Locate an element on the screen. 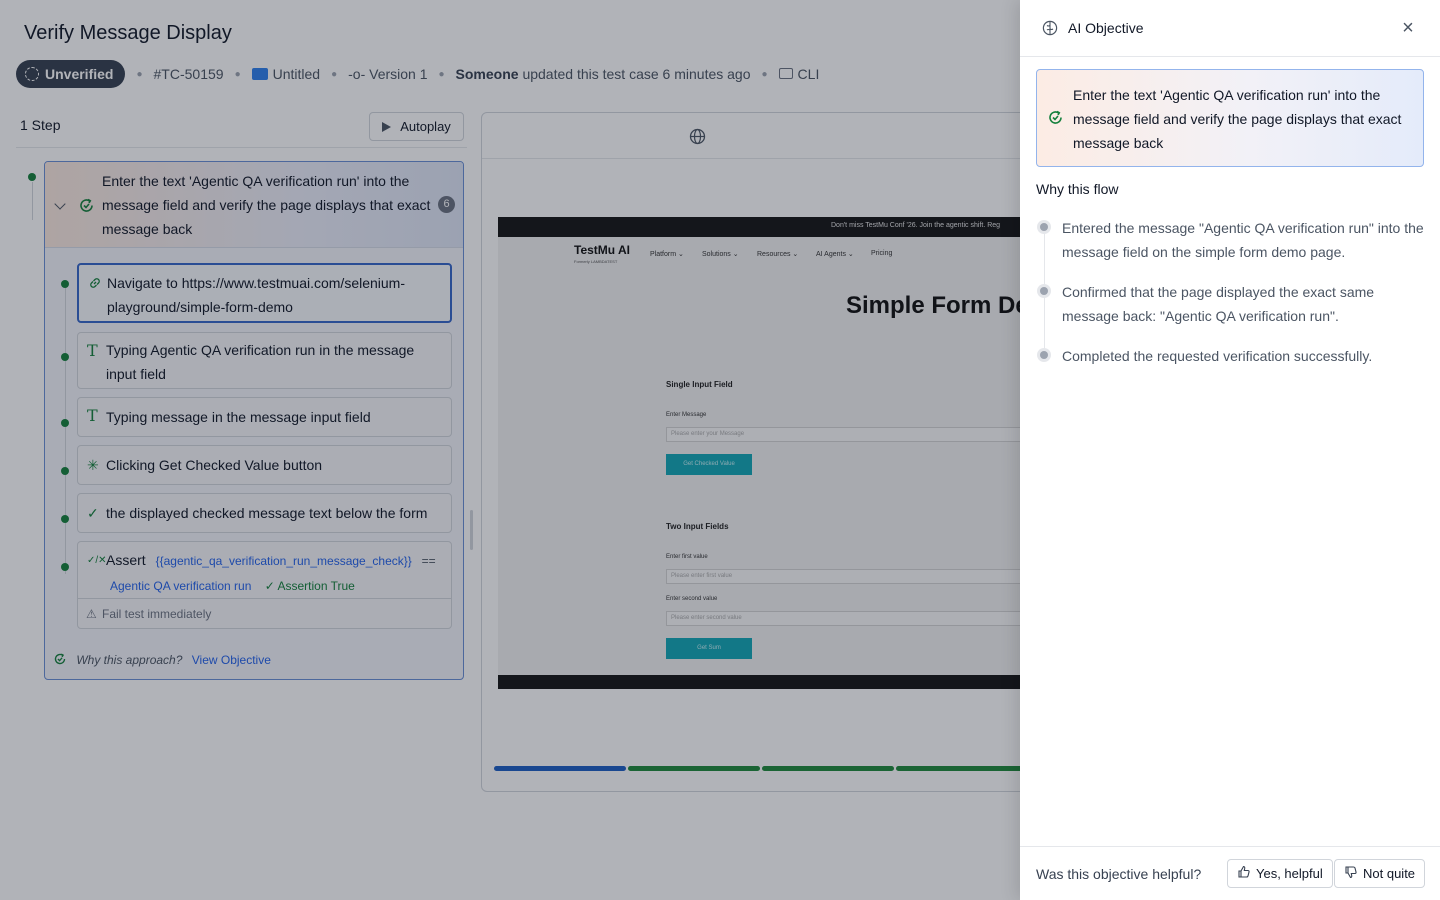 The width and height of the screenshot is (1440, 900). feedback-question: Was this objective helpful? is located at coordinates (1119, 874).